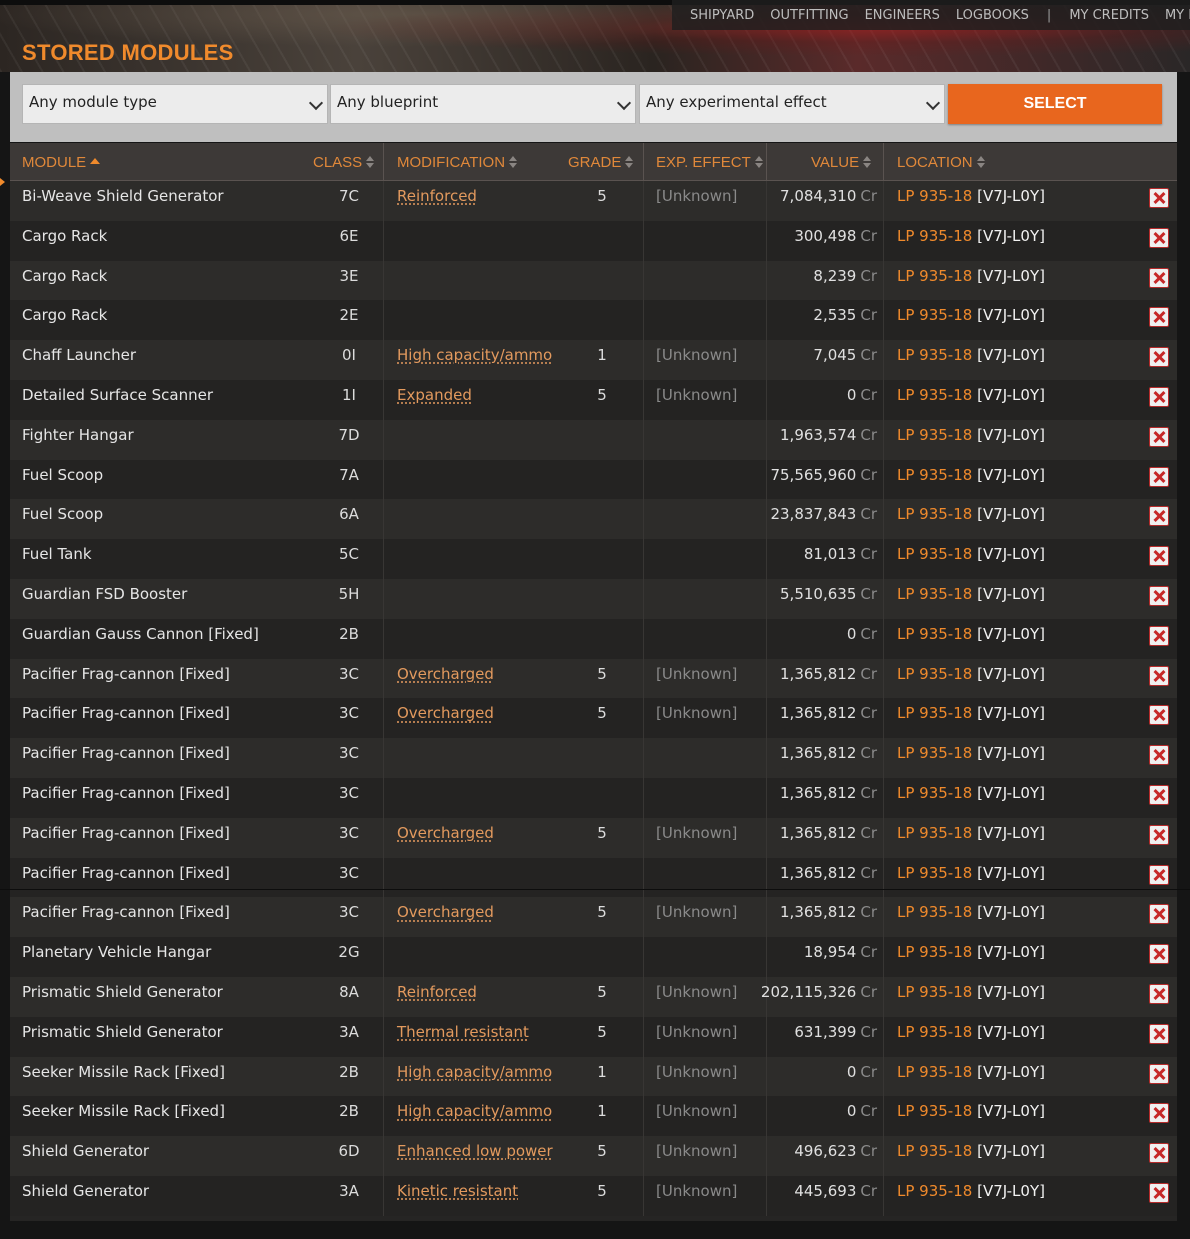 This screenshot has width=1190, height=1239. Describe the element at coordinates (697, 991) in the screenshot. I see `exp-effect: [Unknown]` at that location.